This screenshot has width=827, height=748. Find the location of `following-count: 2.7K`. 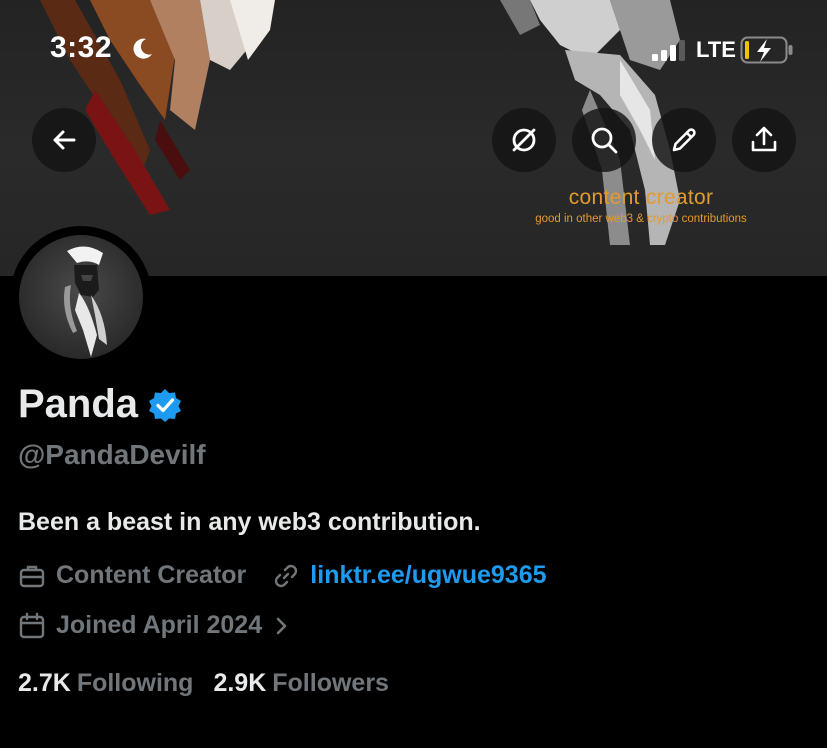

following-count: 2.7K is located at coordinates (44, 683).